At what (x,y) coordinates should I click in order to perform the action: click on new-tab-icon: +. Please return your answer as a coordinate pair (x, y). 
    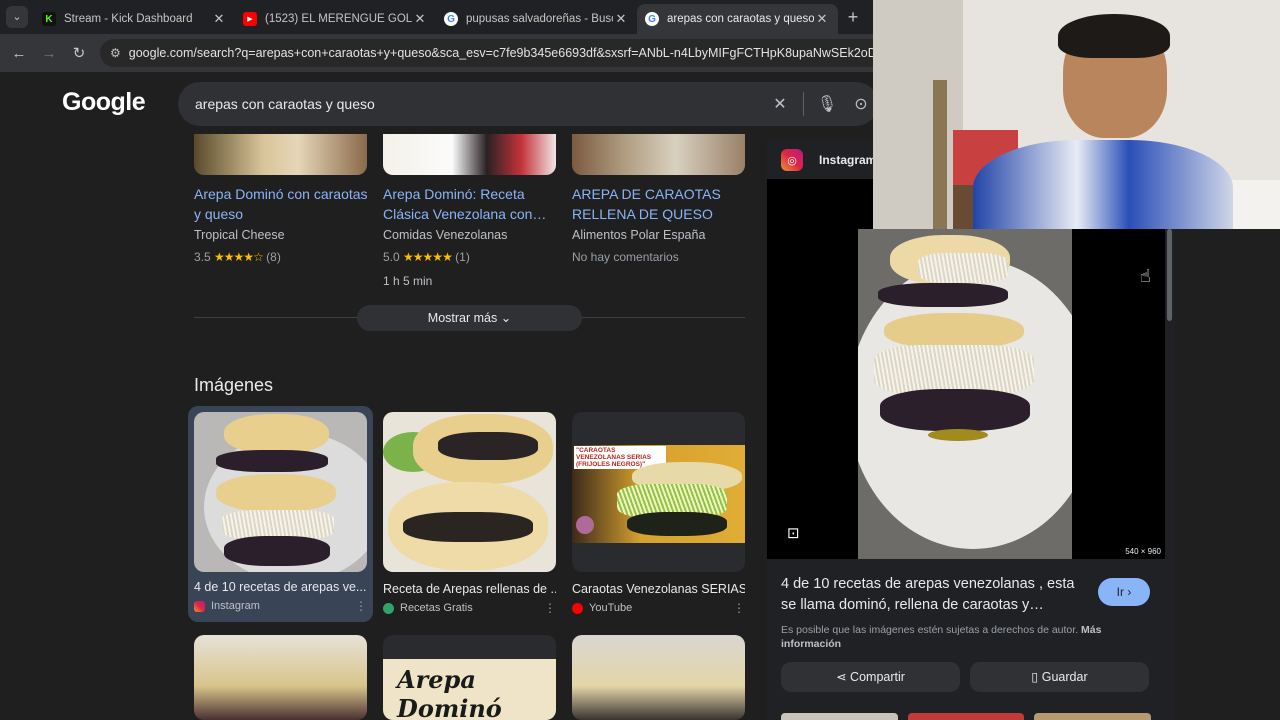
    Looking at the image, I should click on (853, 17).